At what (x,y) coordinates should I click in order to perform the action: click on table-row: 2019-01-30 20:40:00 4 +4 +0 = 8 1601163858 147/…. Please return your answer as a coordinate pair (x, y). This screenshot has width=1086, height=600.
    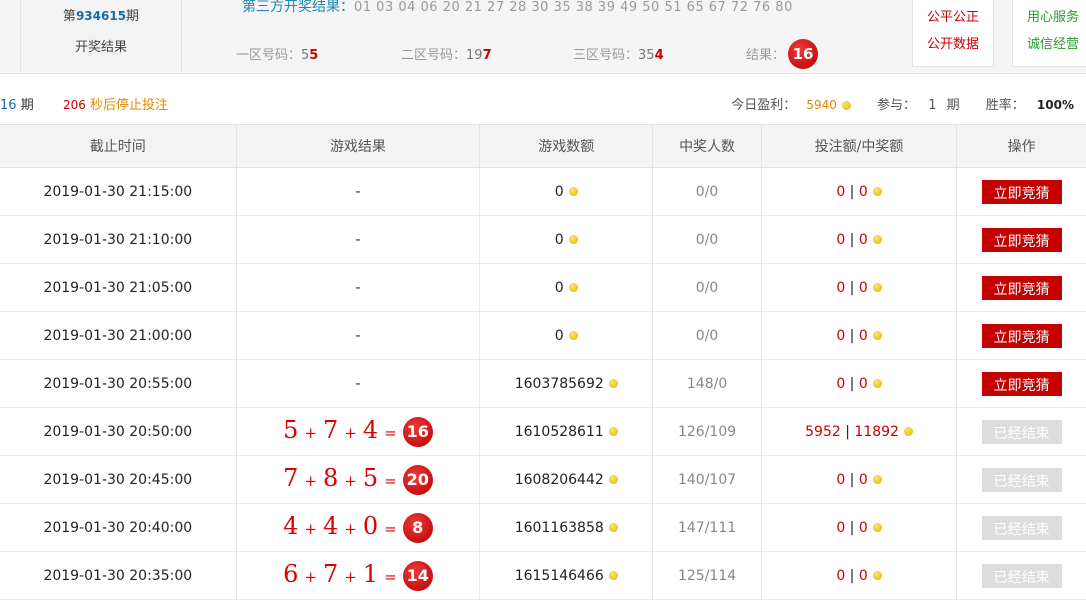
    Looking at the image, I should click on (543, 527).